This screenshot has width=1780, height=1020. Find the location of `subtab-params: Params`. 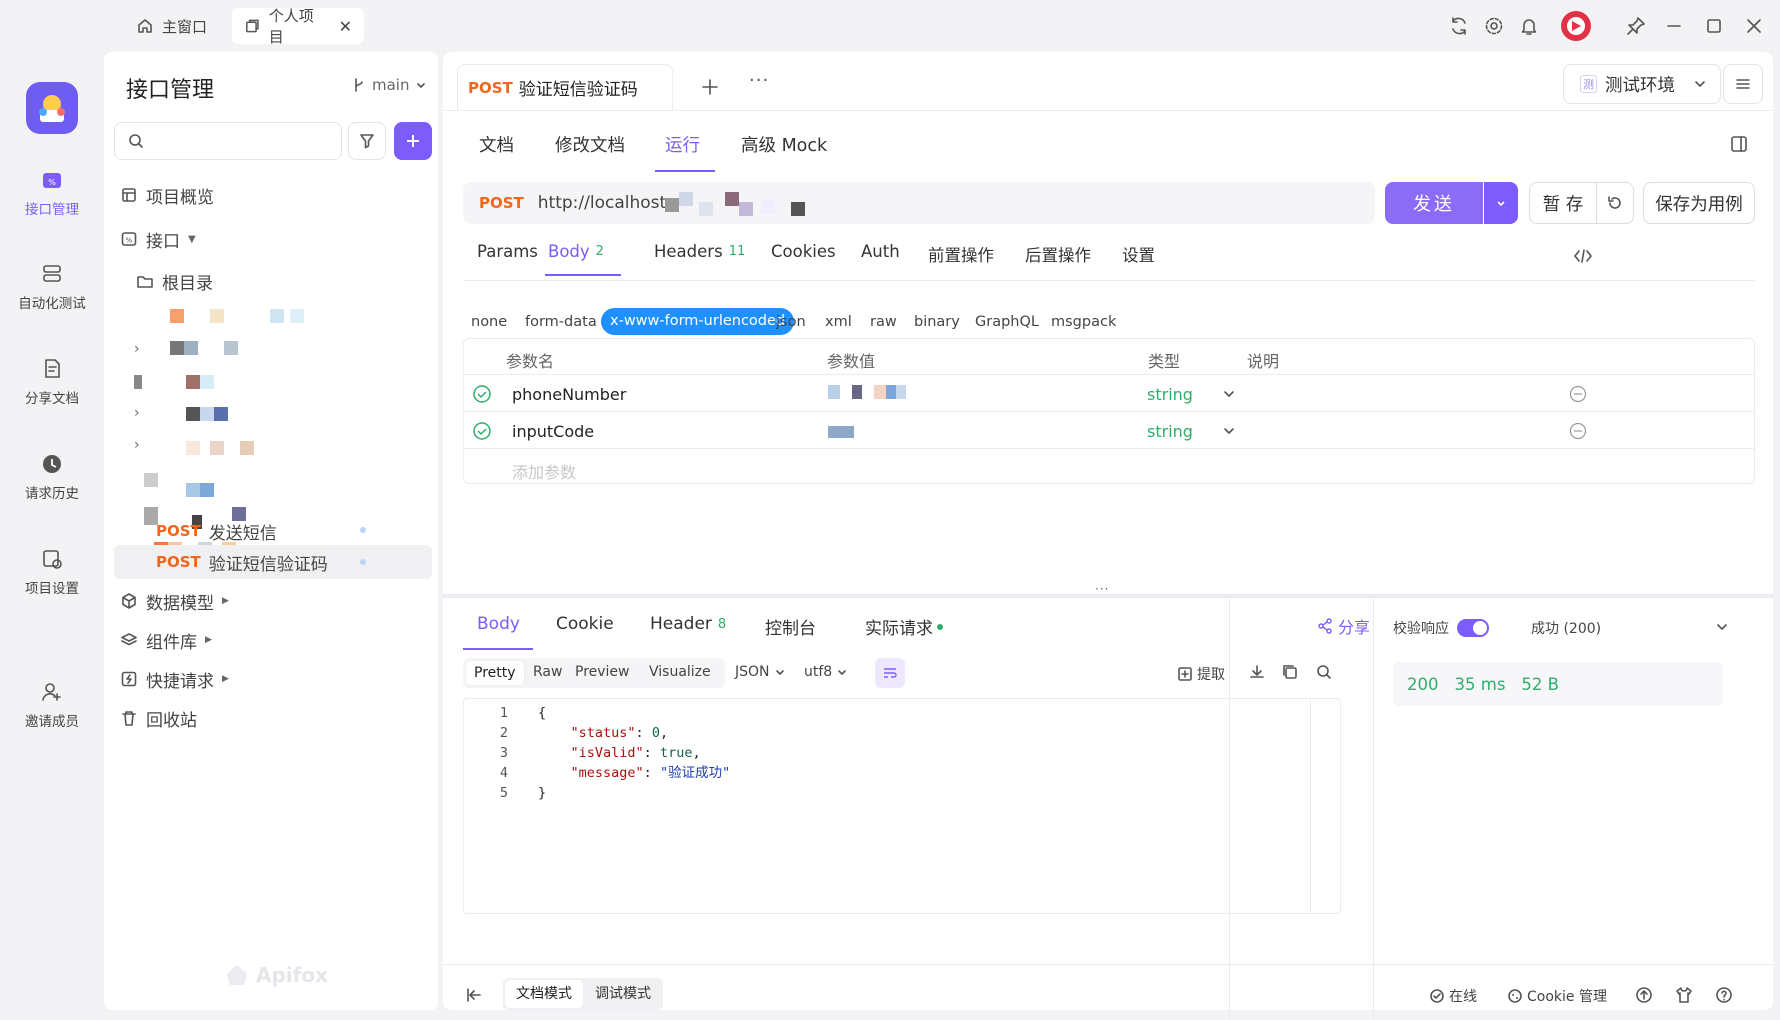

subtab-params: Params is located at coordinates (507, 251).